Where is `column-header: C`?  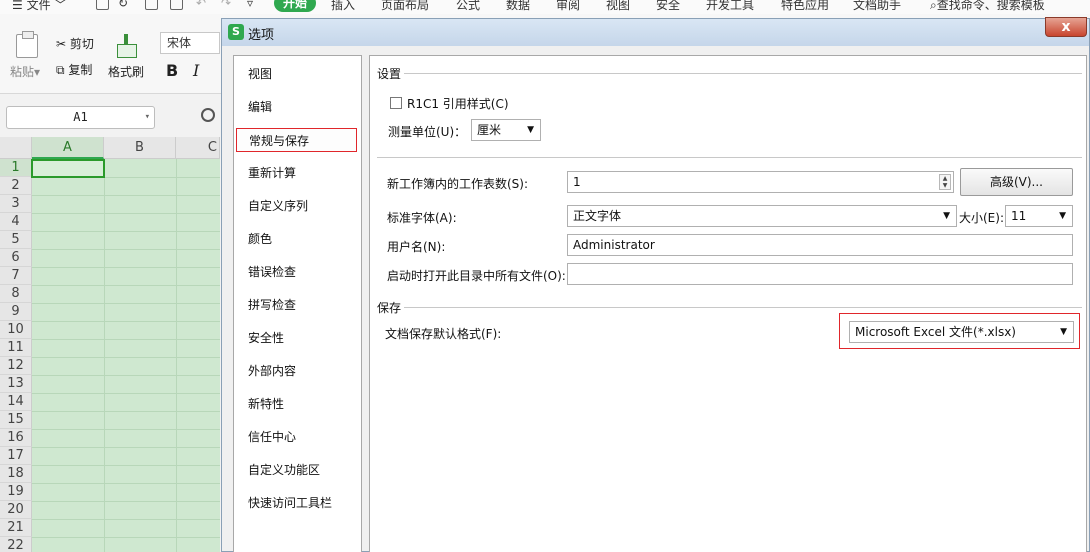 column-header: C is located at coordinates (198, 148).